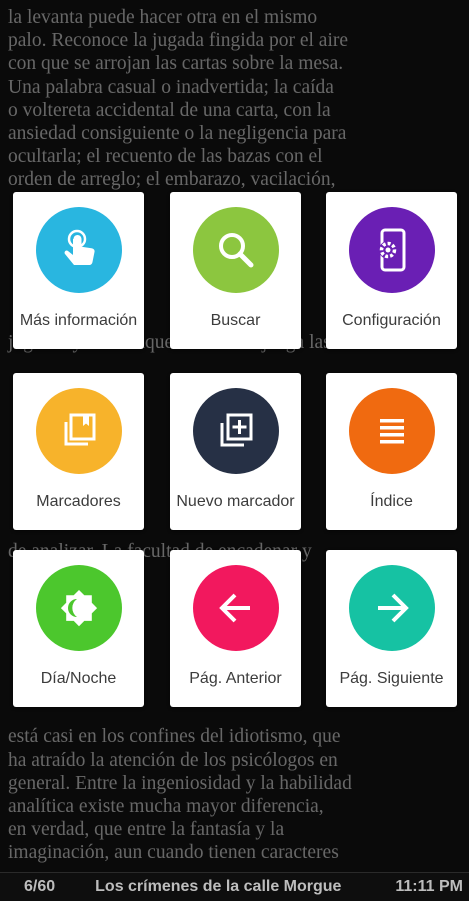 The image size is (469, 901). I want to click on index-label: Índice, so click(391, 501).